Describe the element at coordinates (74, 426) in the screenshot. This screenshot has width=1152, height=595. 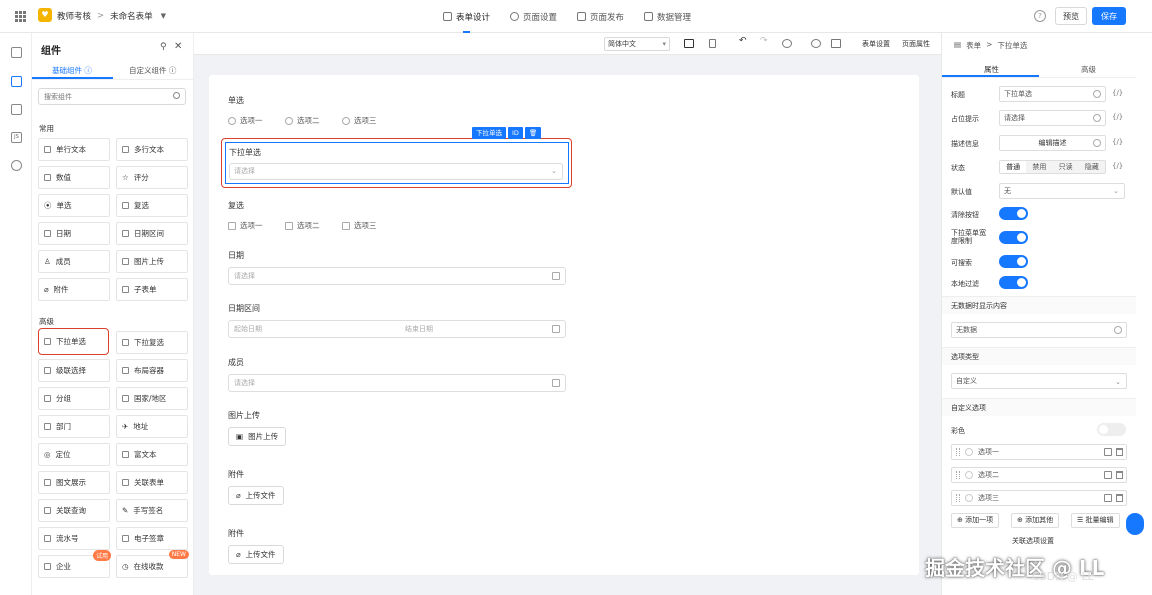
I see `comp-department: 部门` at that location.